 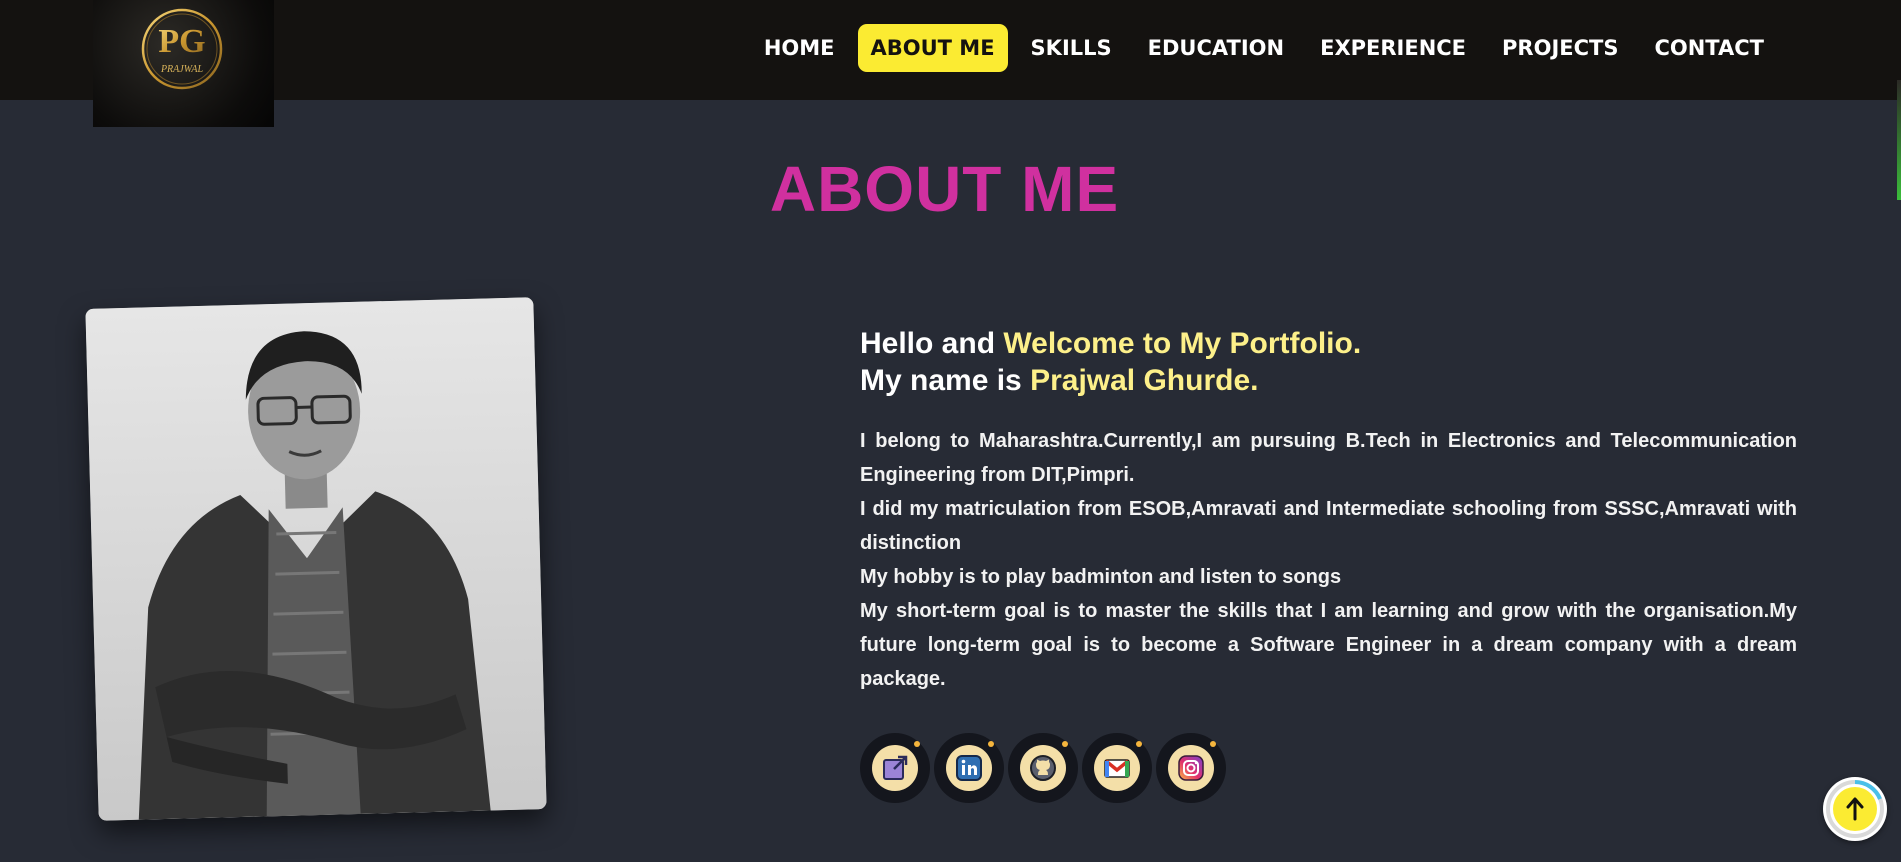 What do you see at coordinates (182, 69) in the screenshot?
I see `logo-name: PRAJWAL` at bounding box center [182, 69].